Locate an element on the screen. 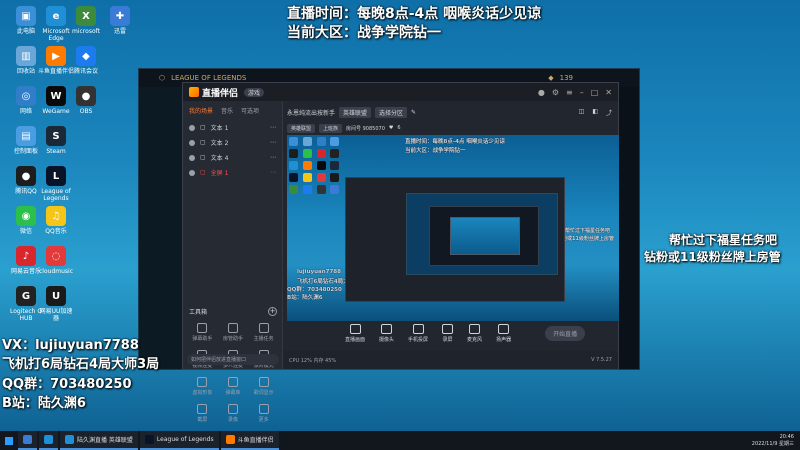  edit-icon: ✎ is located at coordinates (413, 112).